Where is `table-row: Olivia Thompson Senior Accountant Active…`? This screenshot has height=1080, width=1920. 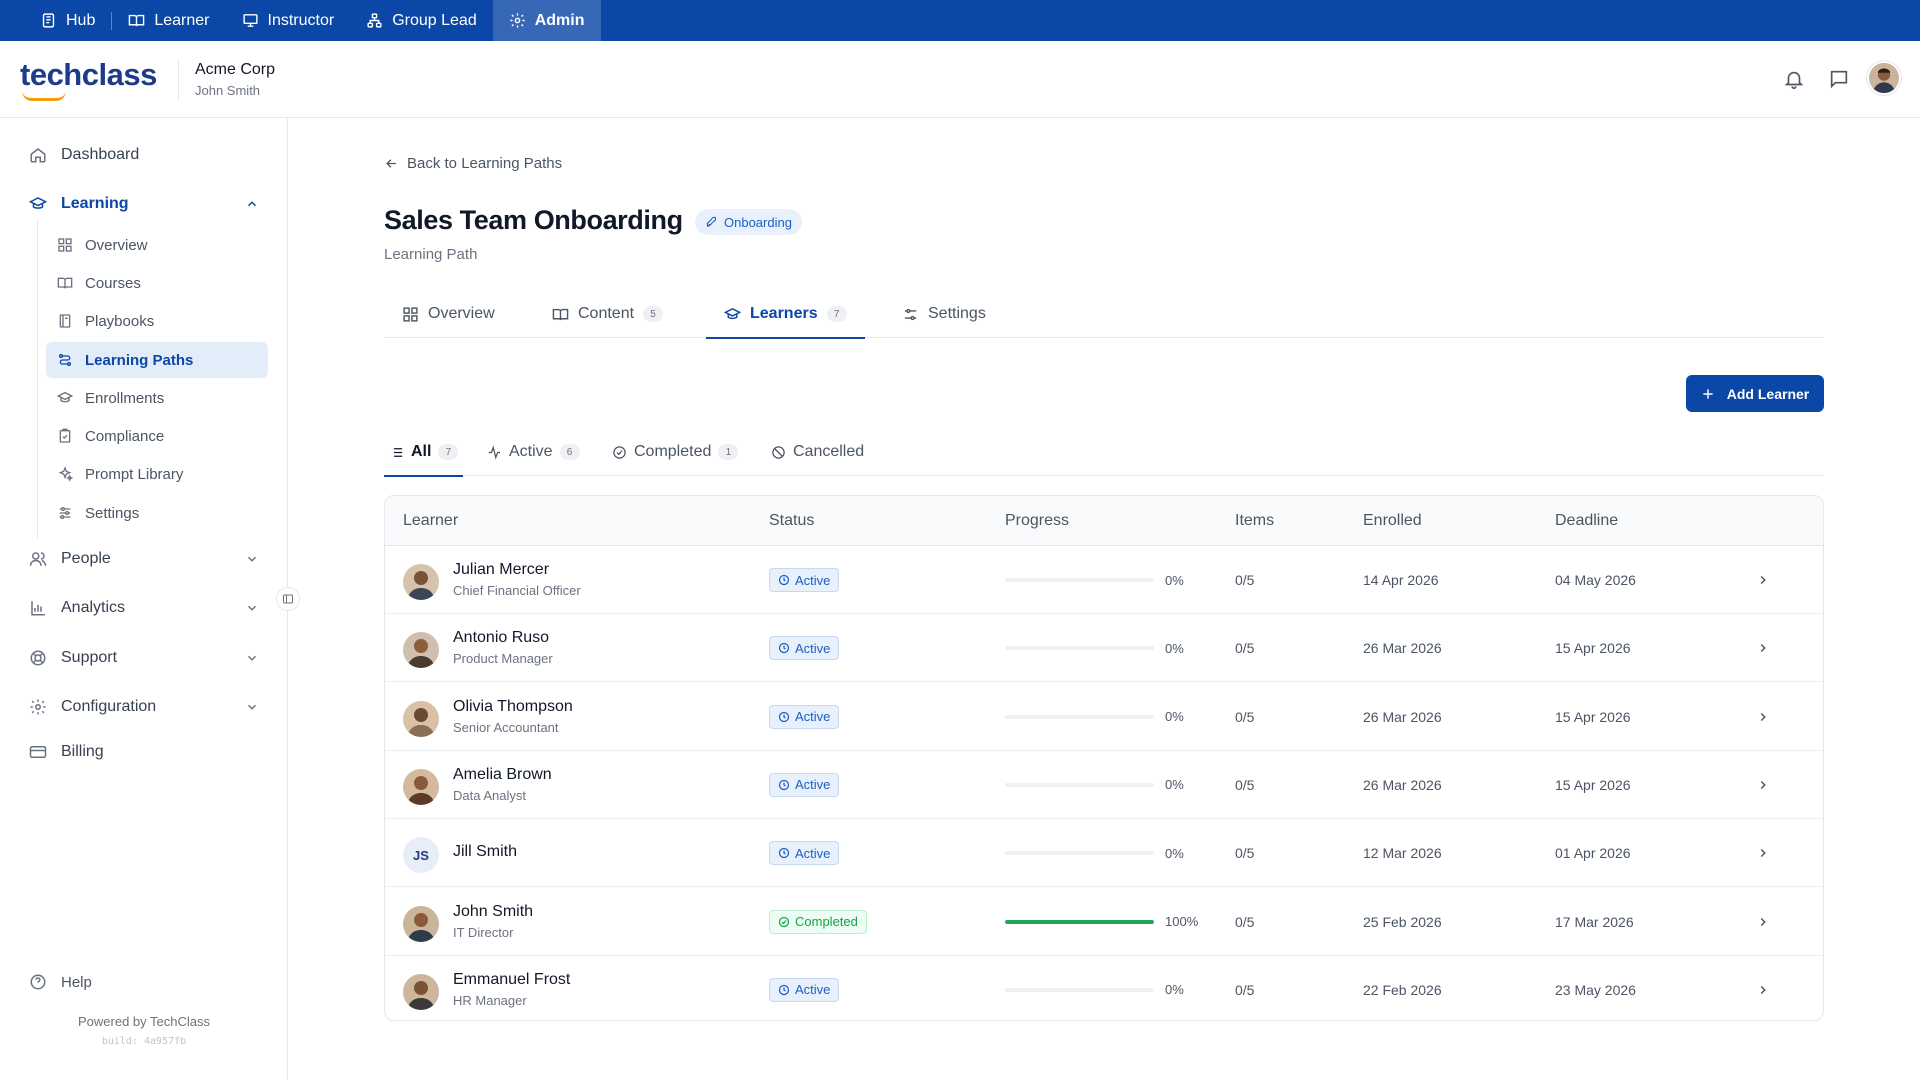 table-row: Olivia Thompson Senior Accountant Active… is located at coordinates (1104, 717).